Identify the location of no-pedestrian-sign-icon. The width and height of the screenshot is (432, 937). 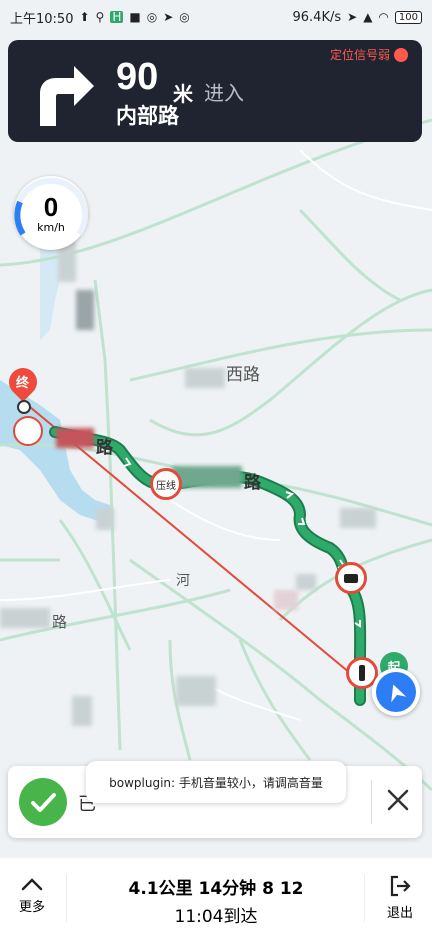
(28, 431).